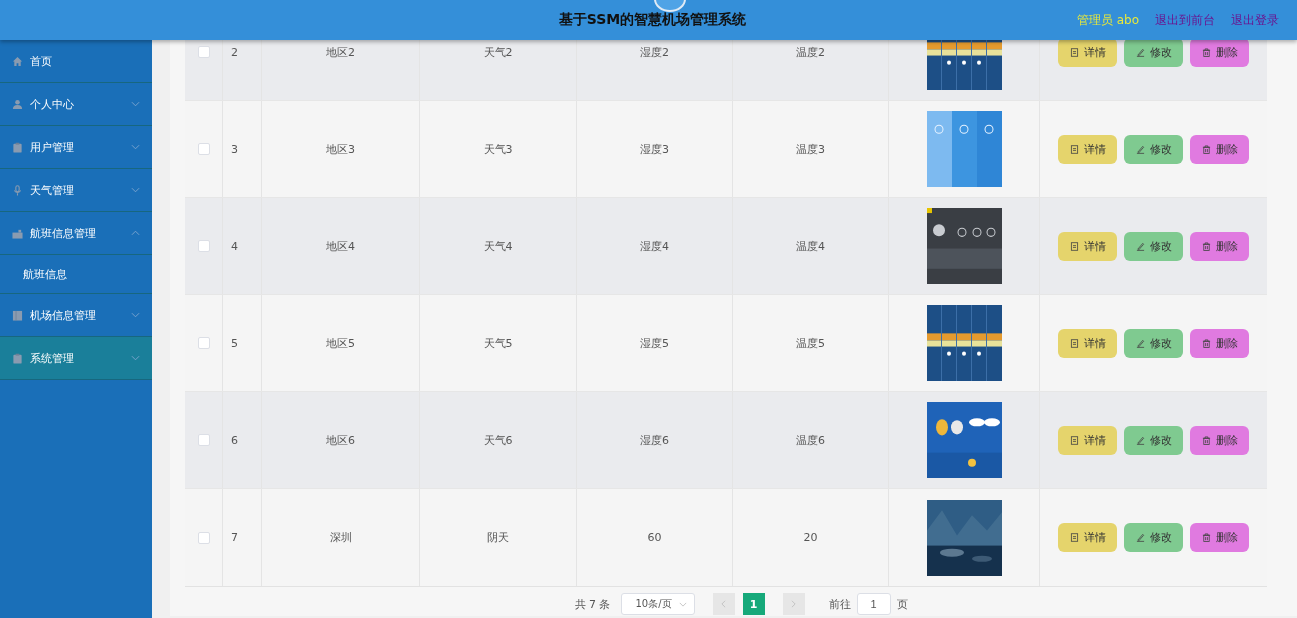  What do you see at coordinates (654, 246) in the screenshot?
I see `table-cell: 湿度4` at bounding box center [654, 246].